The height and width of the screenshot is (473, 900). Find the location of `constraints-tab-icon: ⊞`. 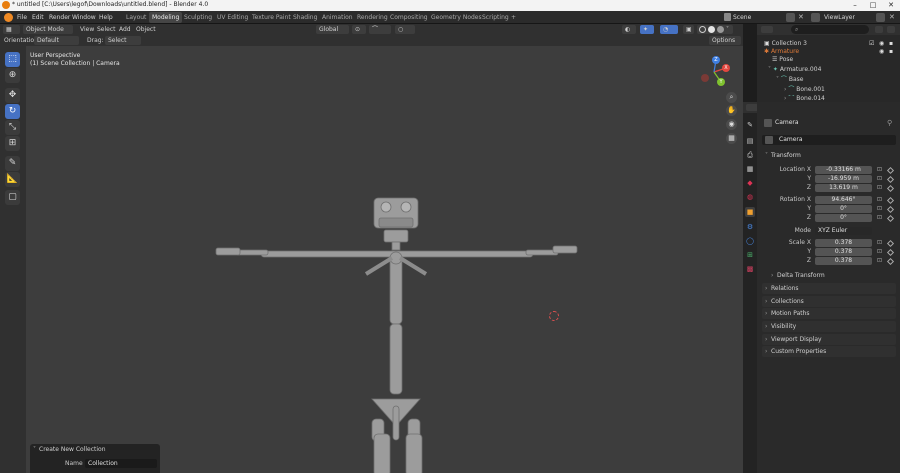

constraints-tab-icon: ⊞ is located at coordinates (750, 255).